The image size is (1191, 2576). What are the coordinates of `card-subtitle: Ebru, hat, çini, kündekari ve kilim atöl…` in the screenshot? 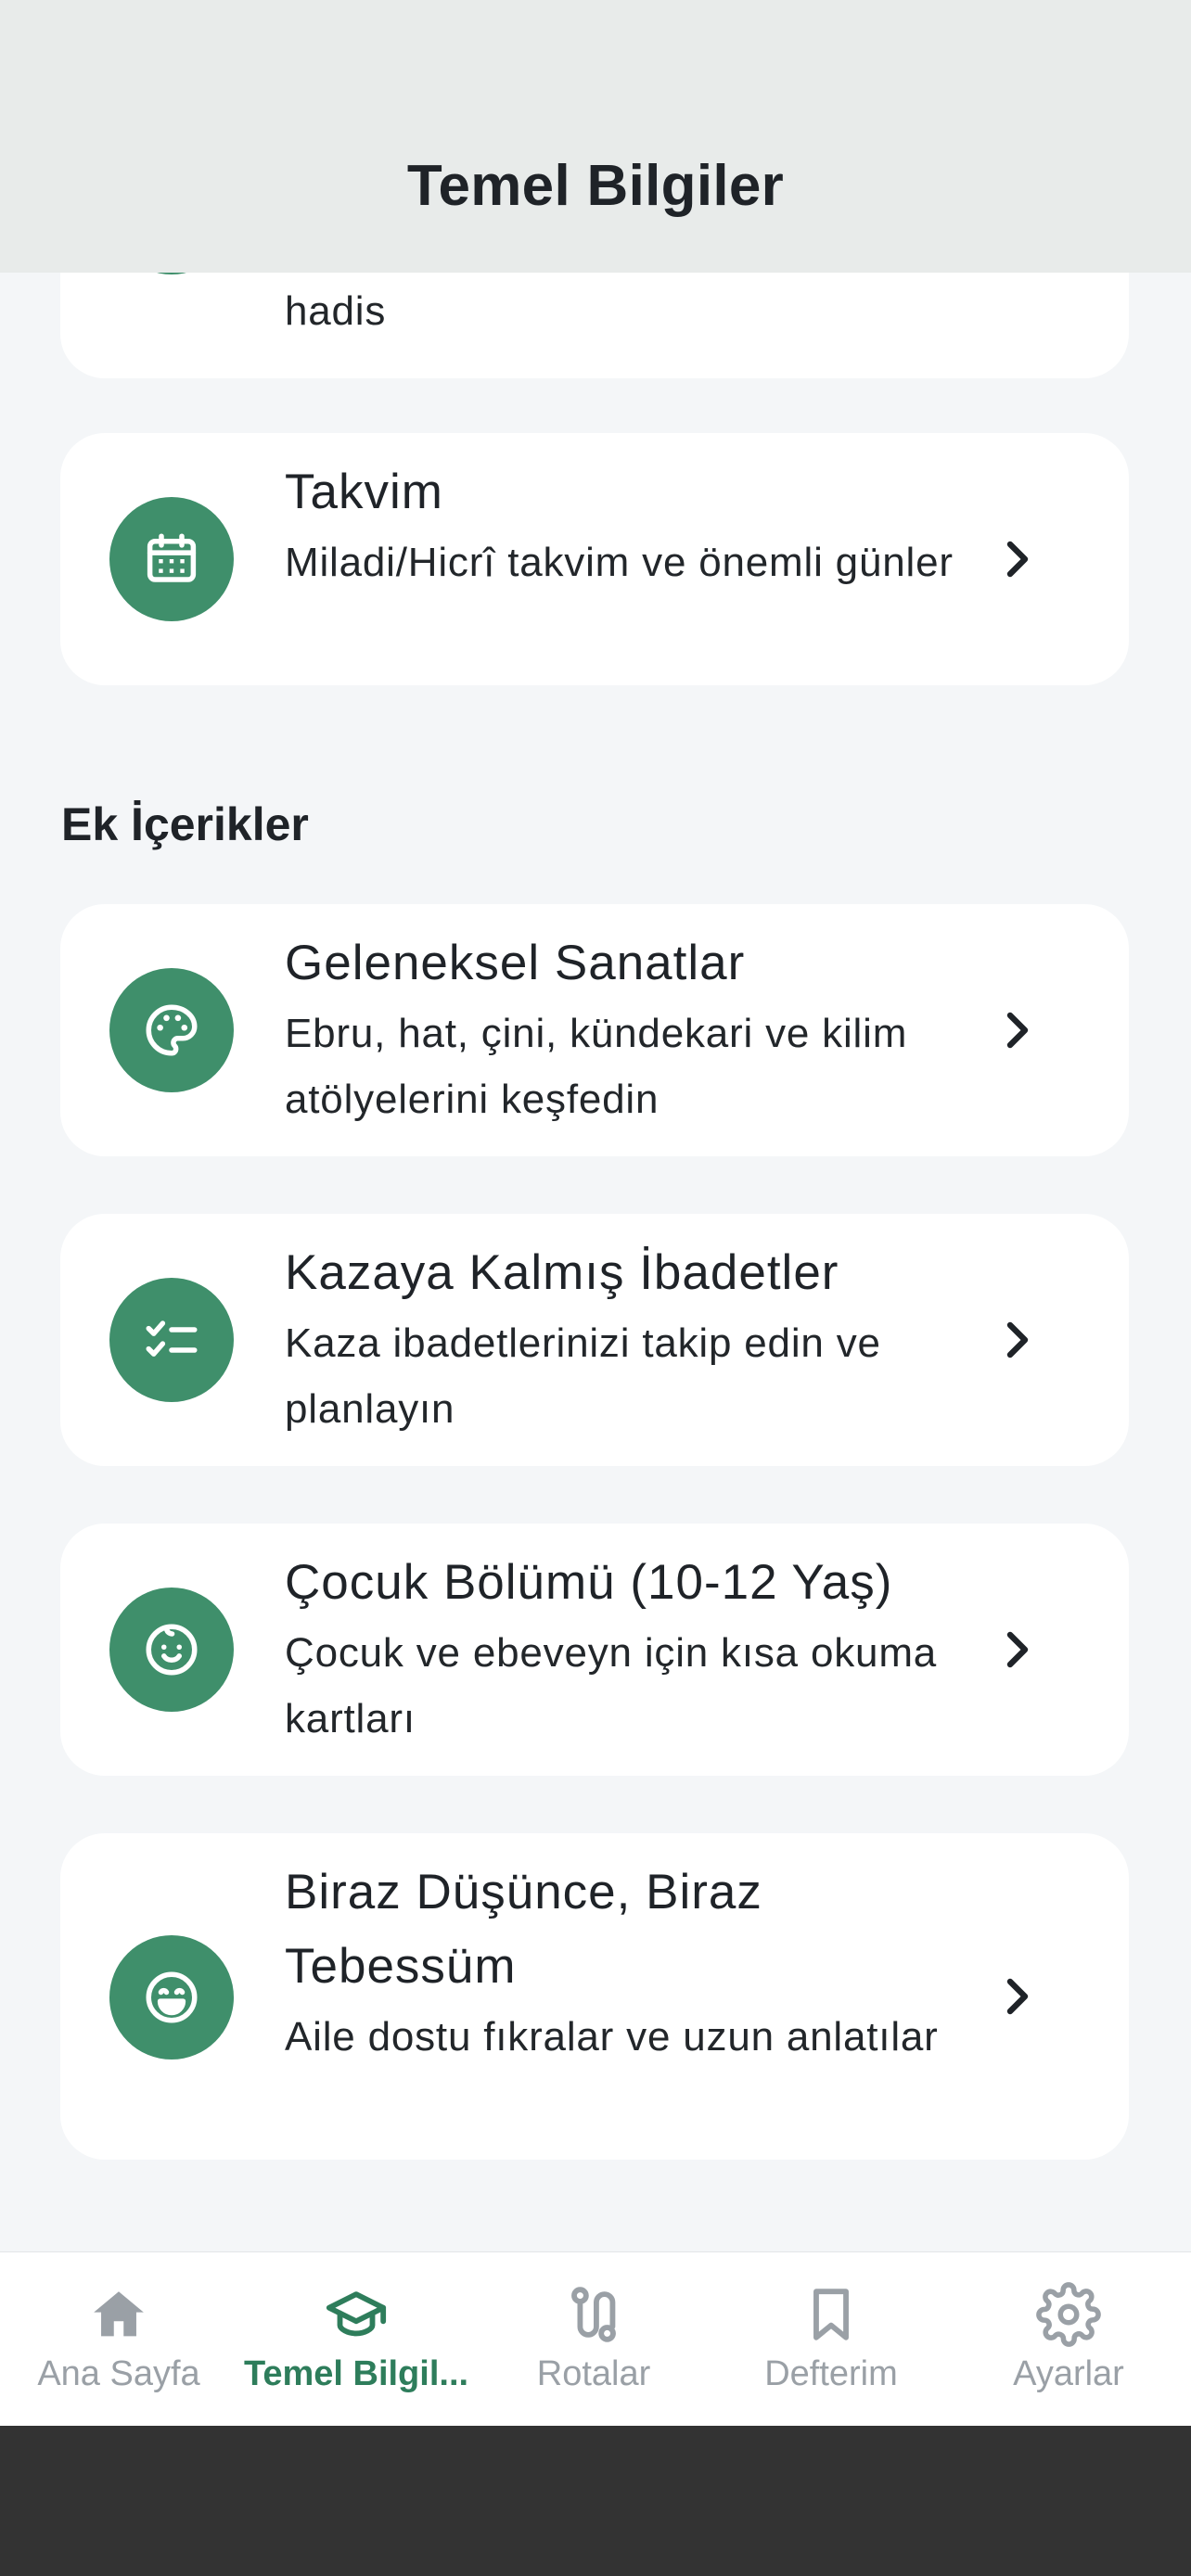 It's located at (597, 1066).